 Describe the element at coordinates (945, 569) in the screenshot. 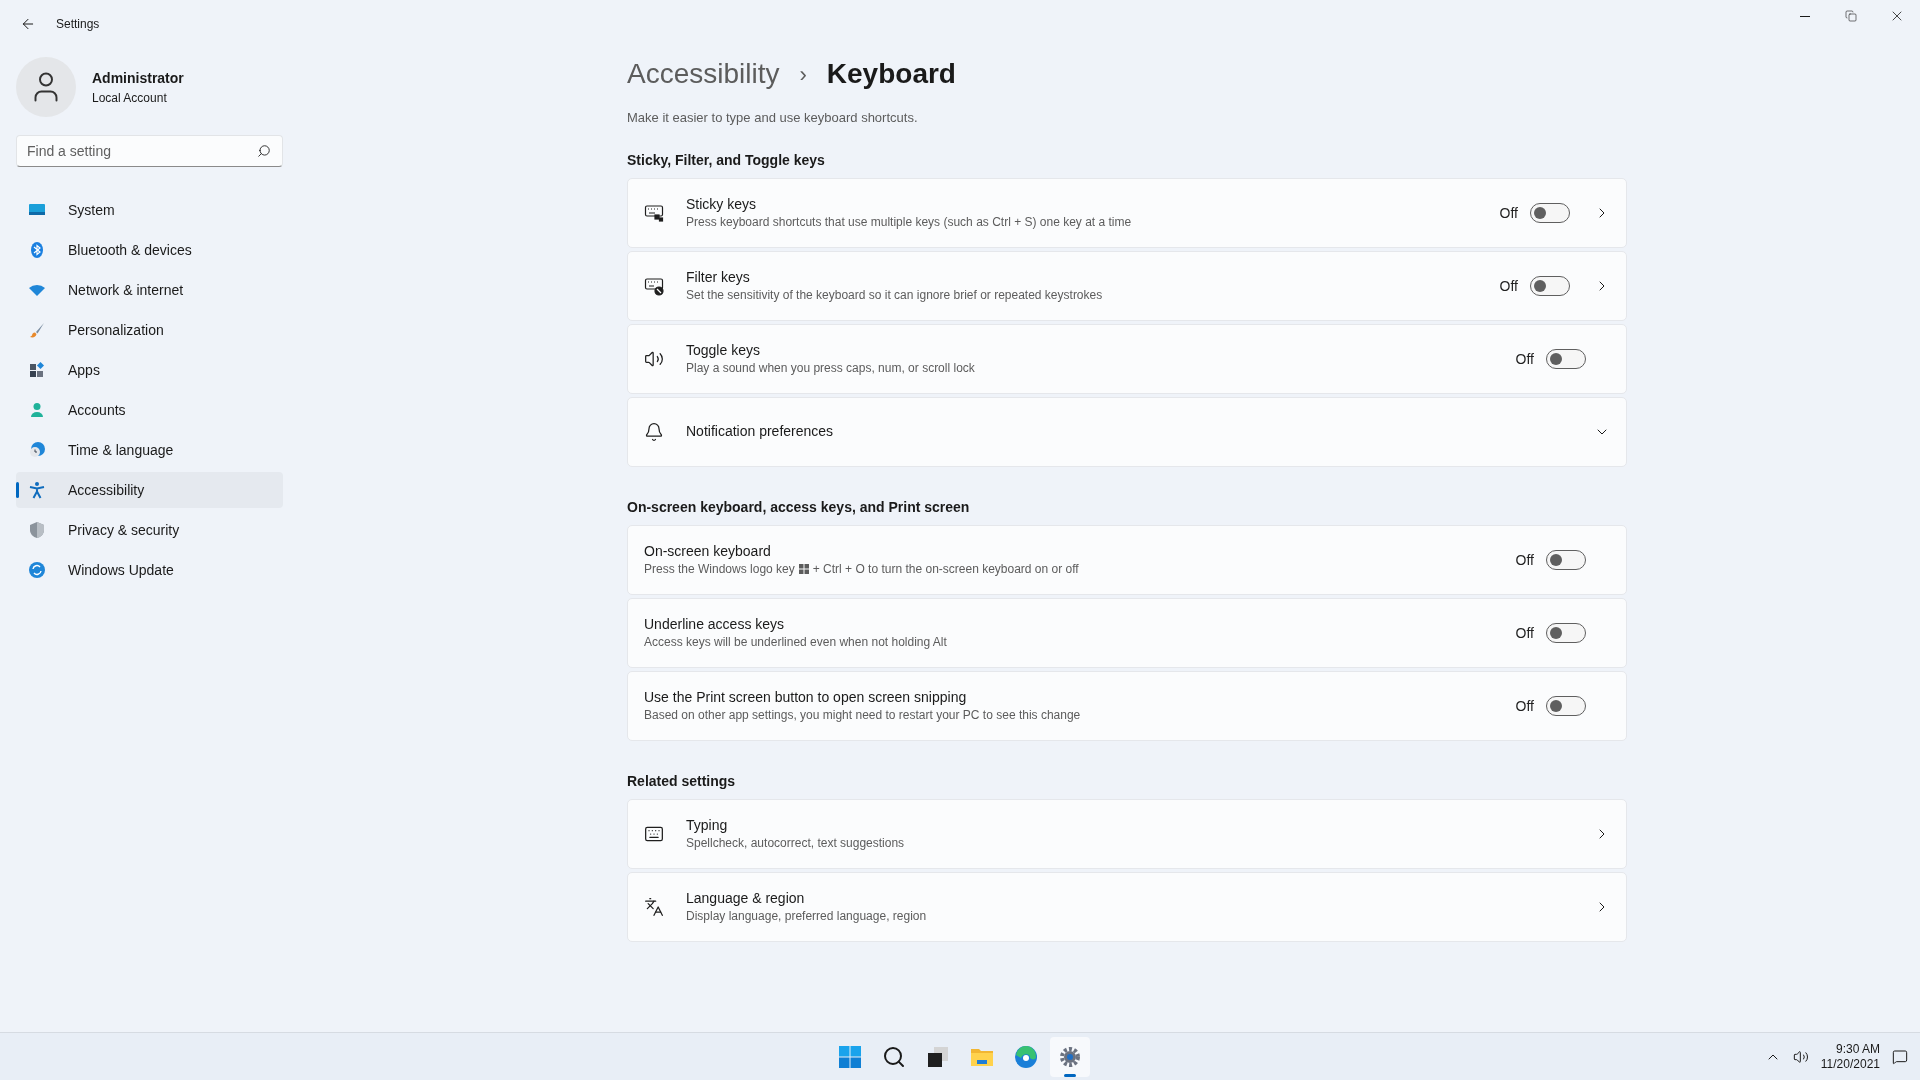

I see `setting-description: + Ctrl + O to turn the on-screen keyboard on or off` at that location.